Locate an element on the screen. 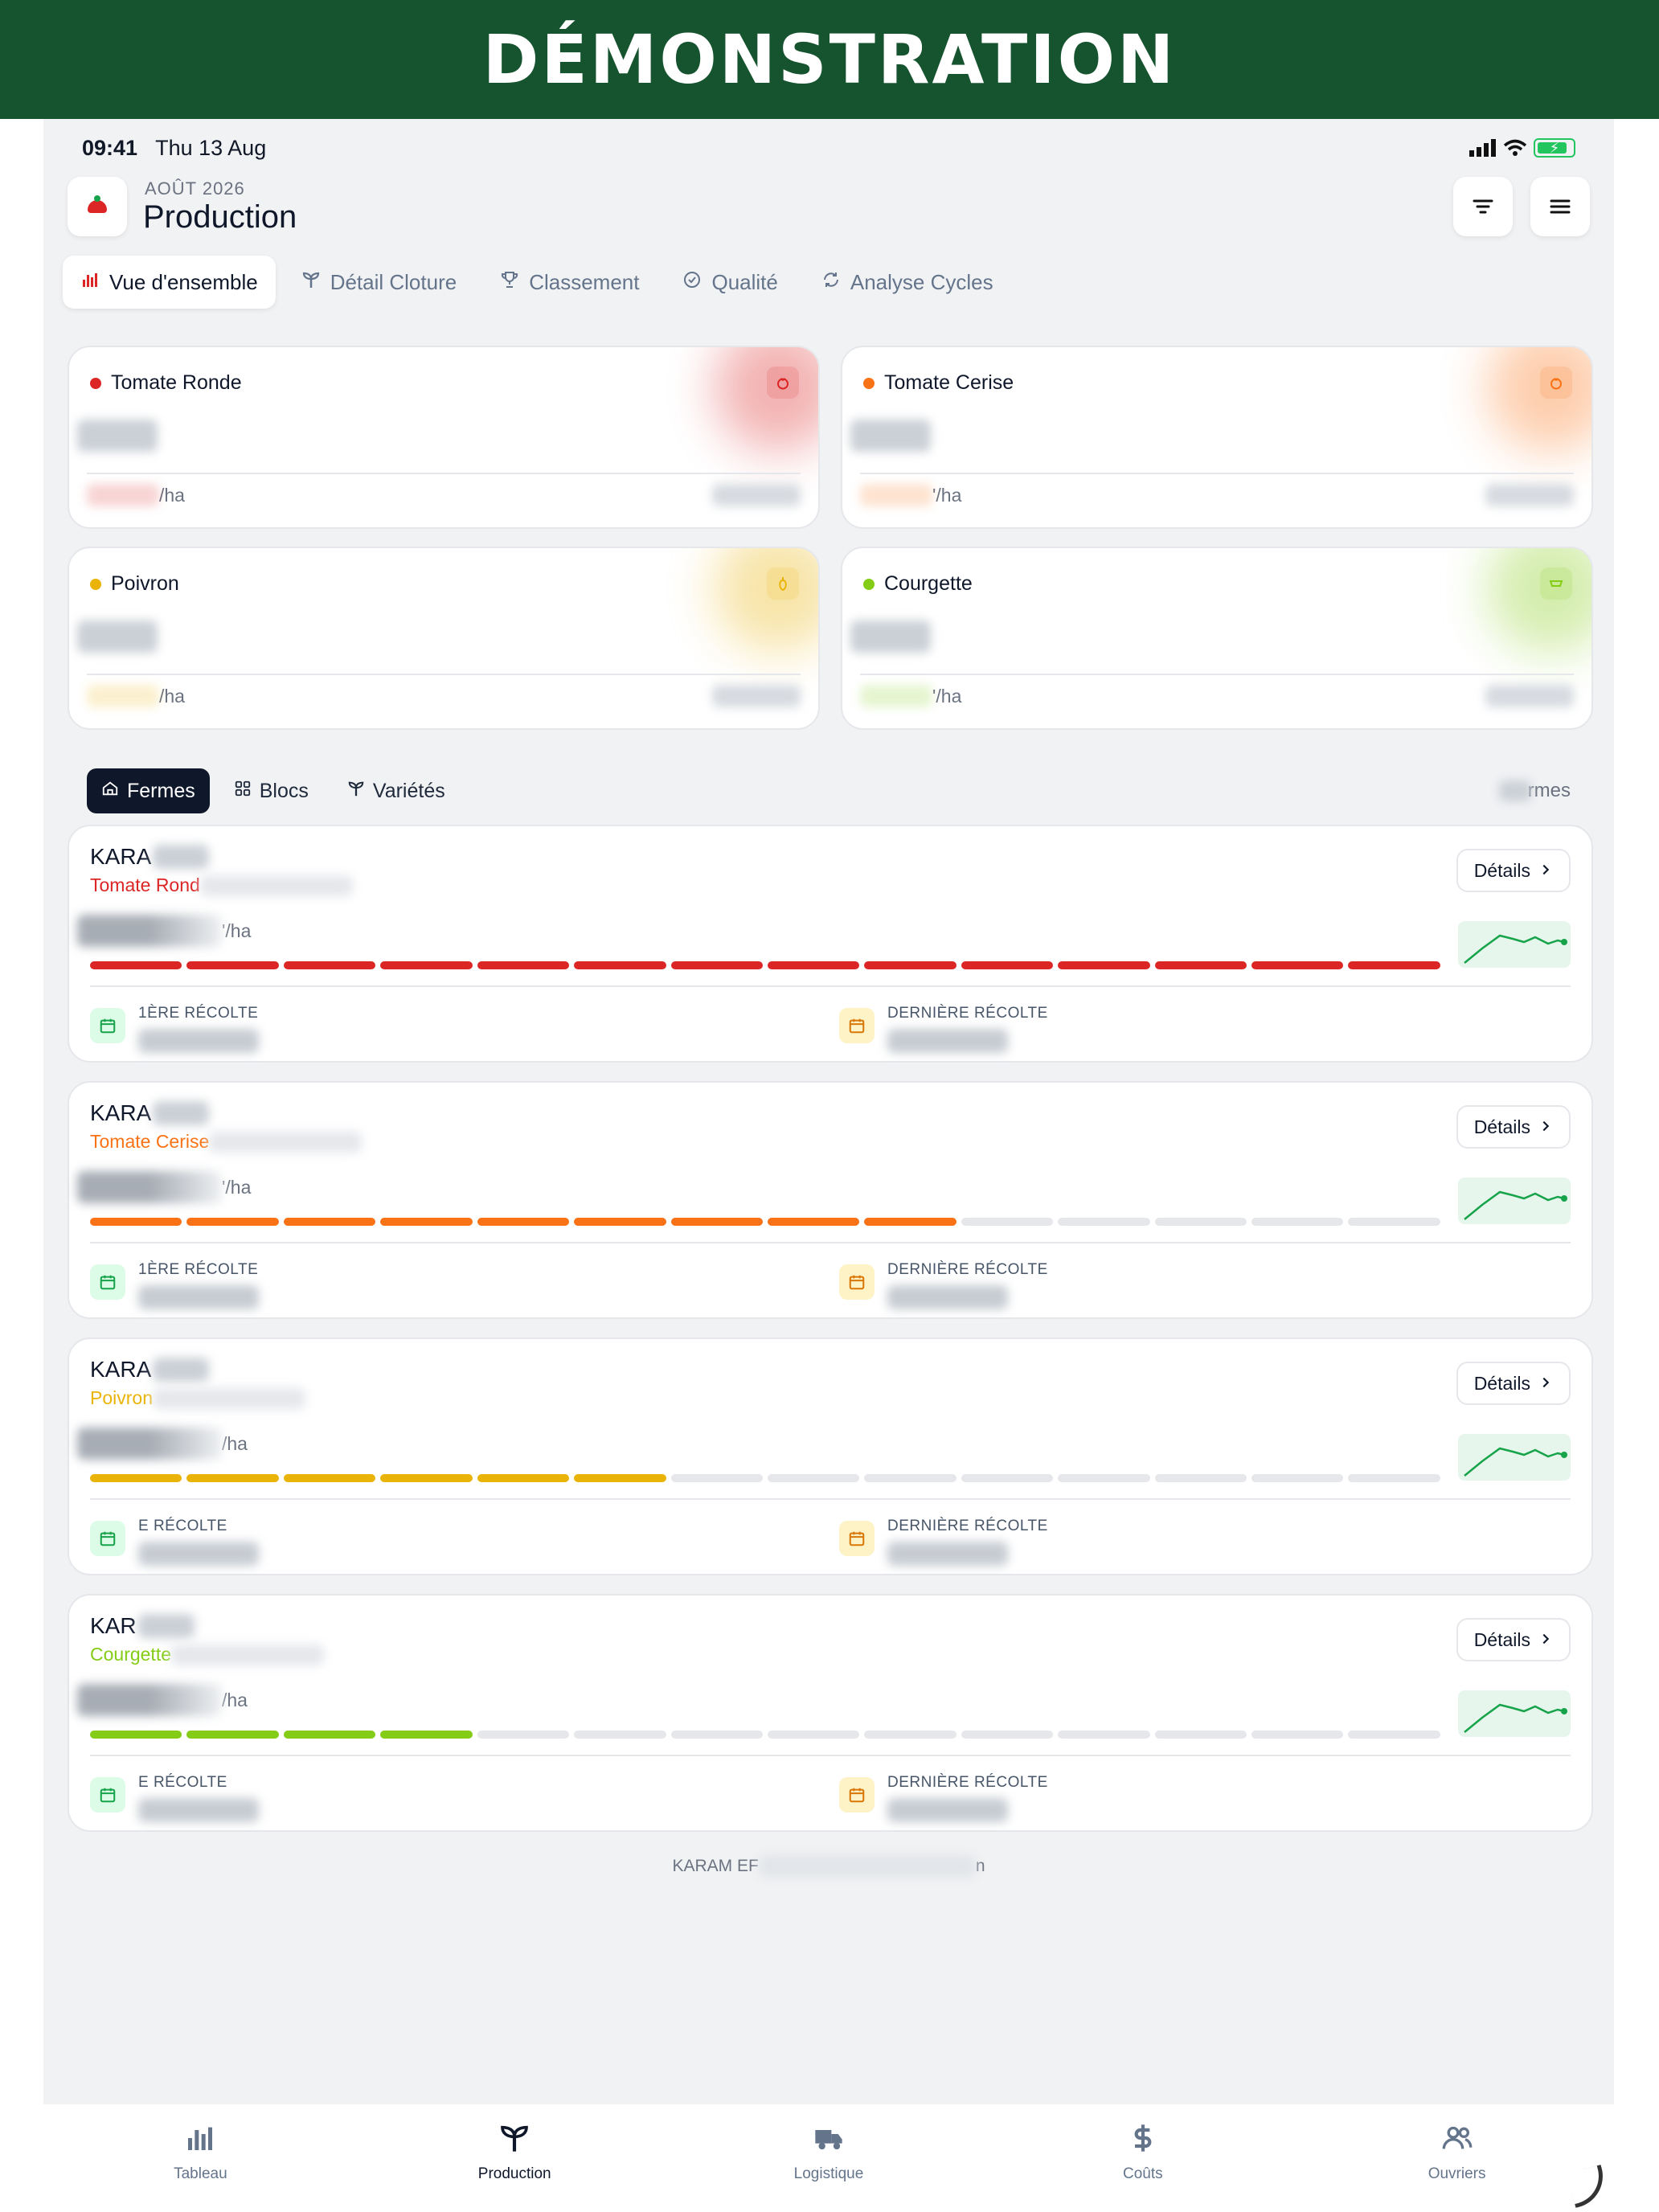 The image size is (1659, 2212). app-logo is located at coordinates (97, 206).